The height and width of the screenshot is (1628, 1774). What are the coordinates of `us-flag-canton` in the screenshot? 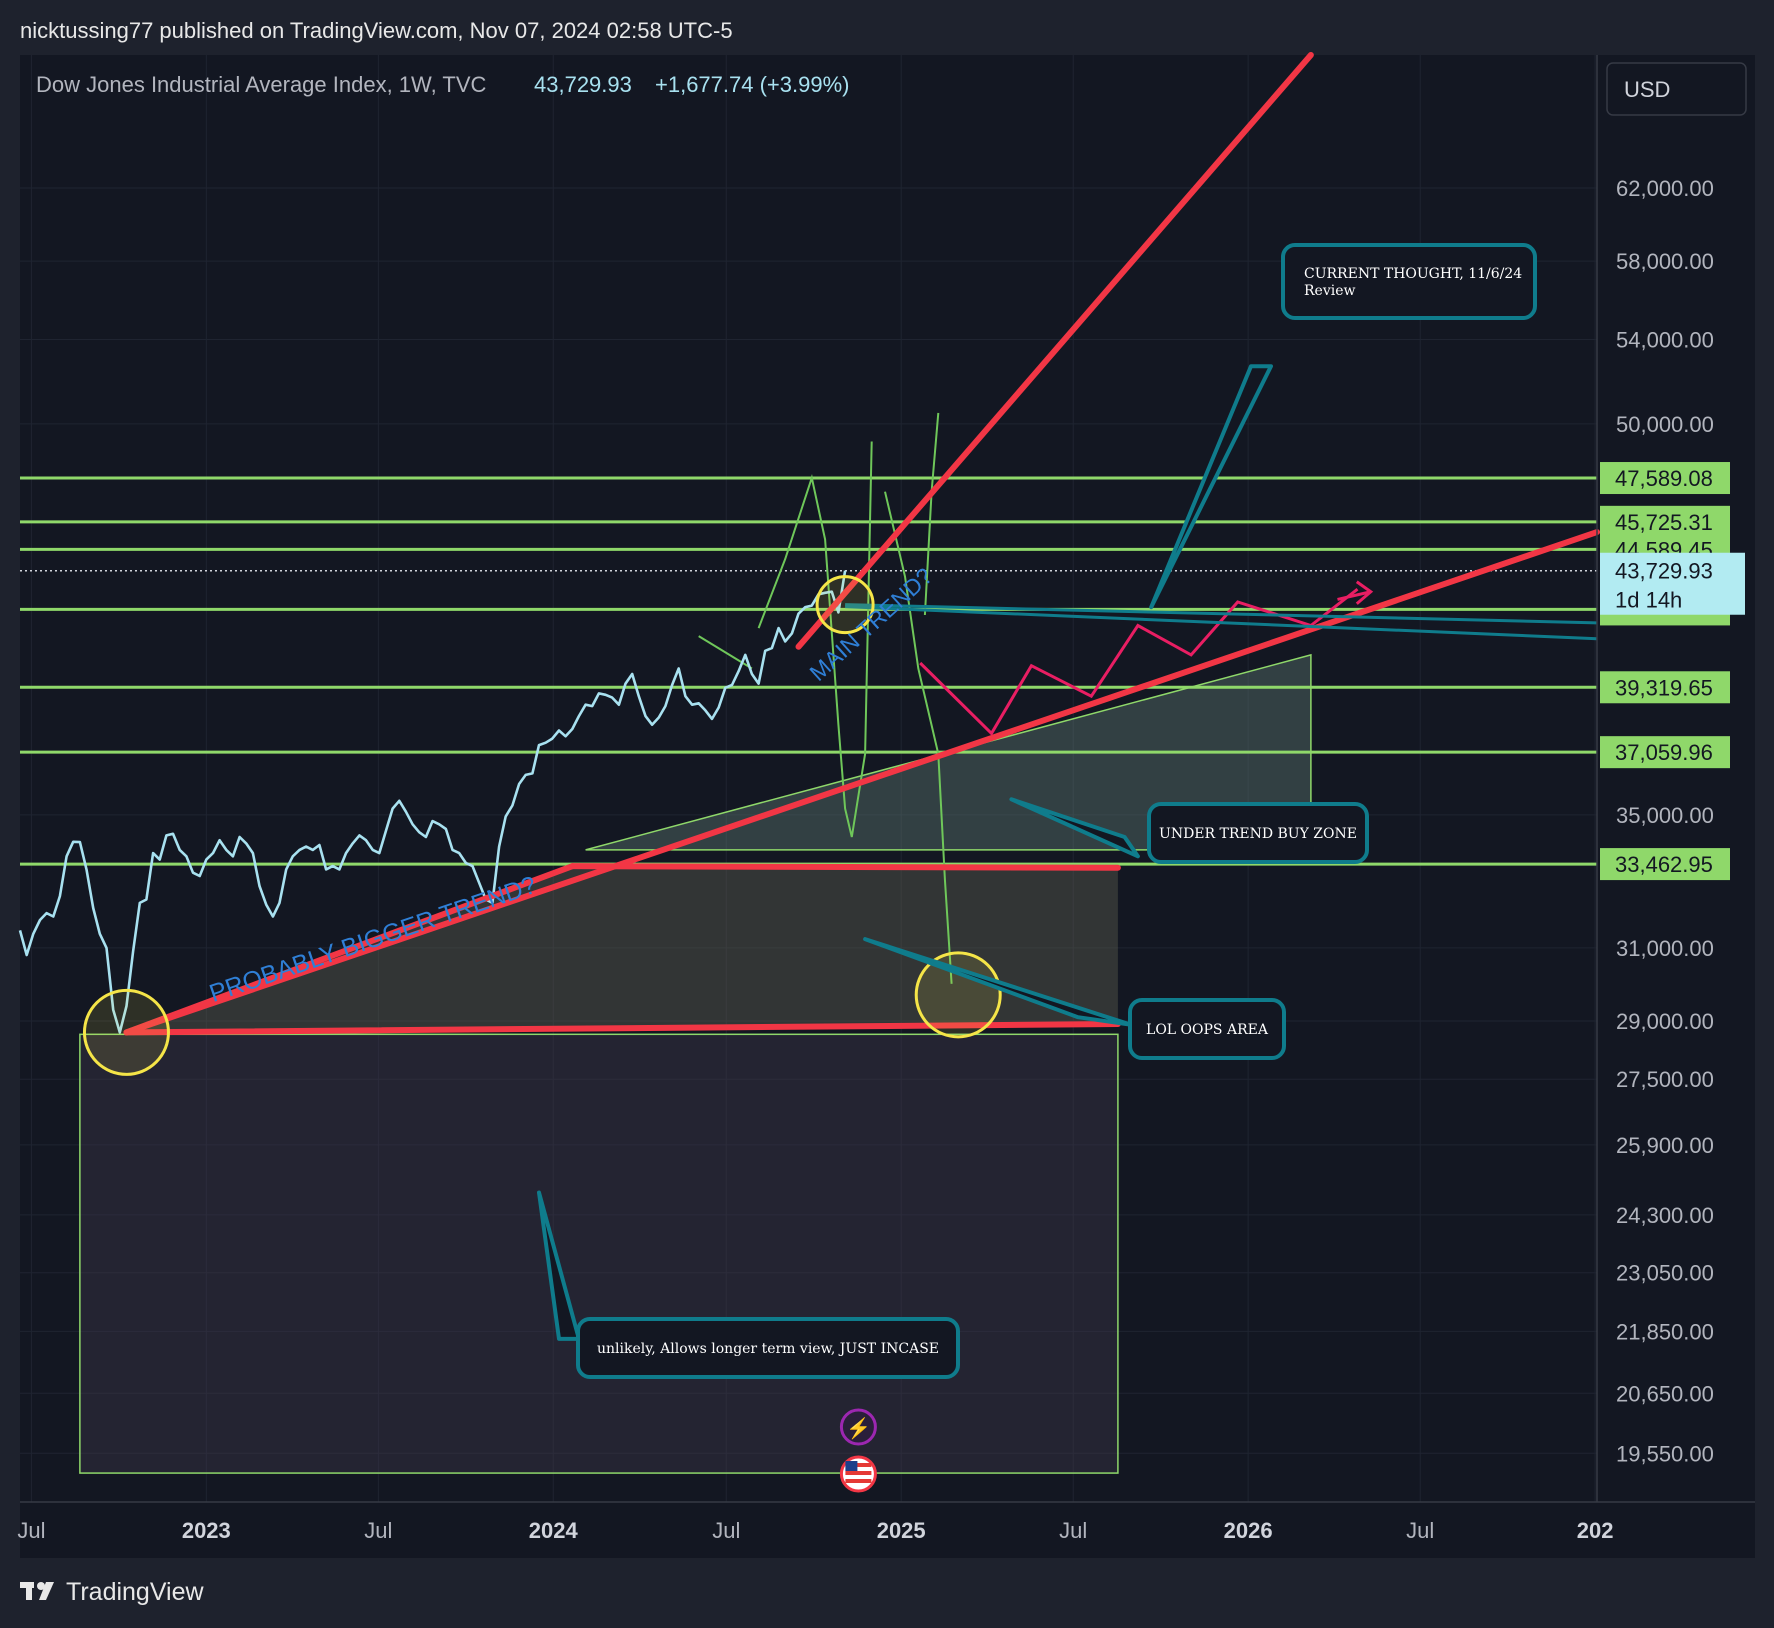 It's located at (851, 1466).